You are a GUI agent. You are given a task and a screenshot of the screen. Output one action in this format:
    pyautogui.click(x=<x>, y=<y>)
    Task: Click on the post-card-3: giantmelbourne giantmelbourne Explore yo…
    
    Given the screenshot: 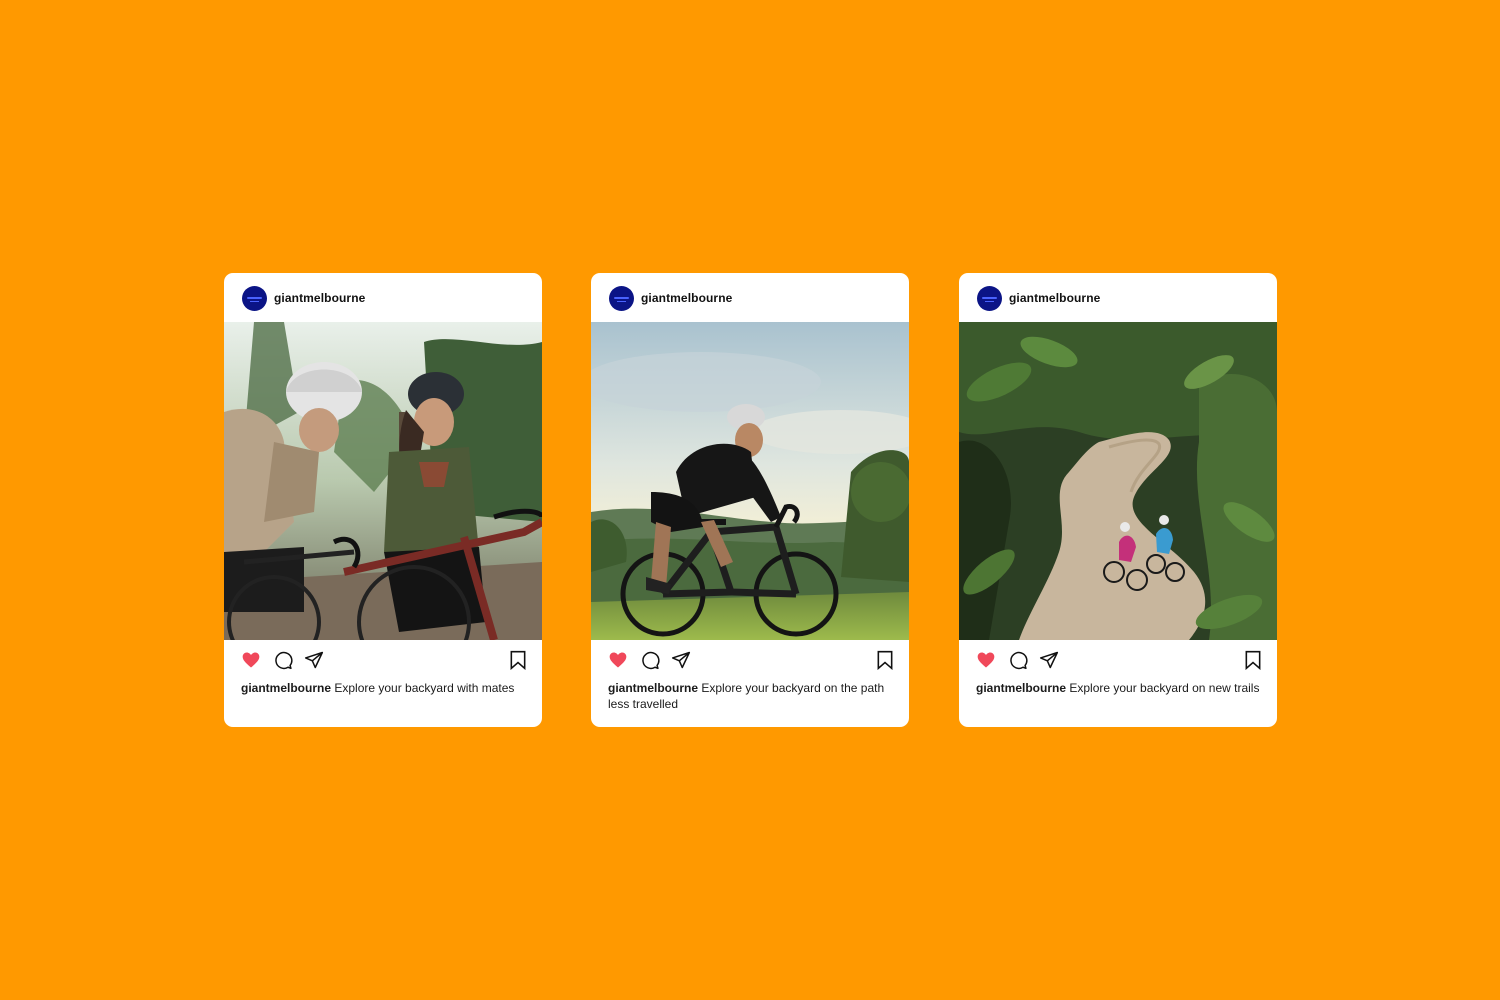 What is the action you would take?
    pyautogui.click(x=1118, y=500)
    